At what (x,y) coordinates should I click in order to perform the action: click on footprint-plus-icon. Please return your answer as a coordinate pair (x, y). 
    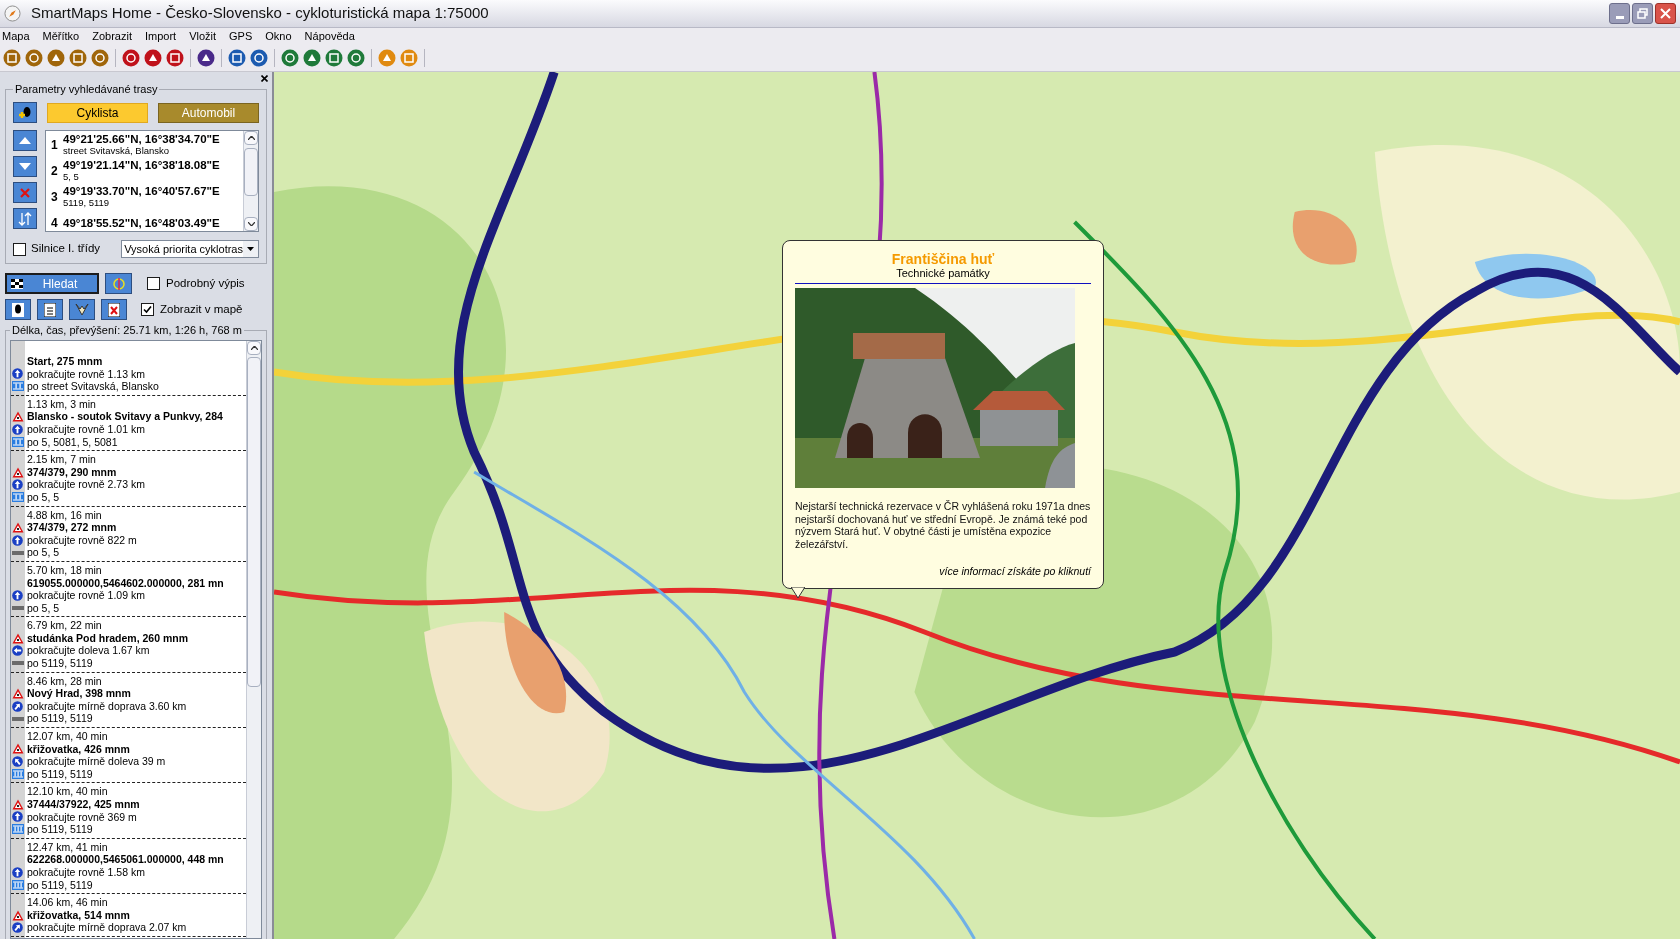
    Looking at the image, I should click on (25, 112).